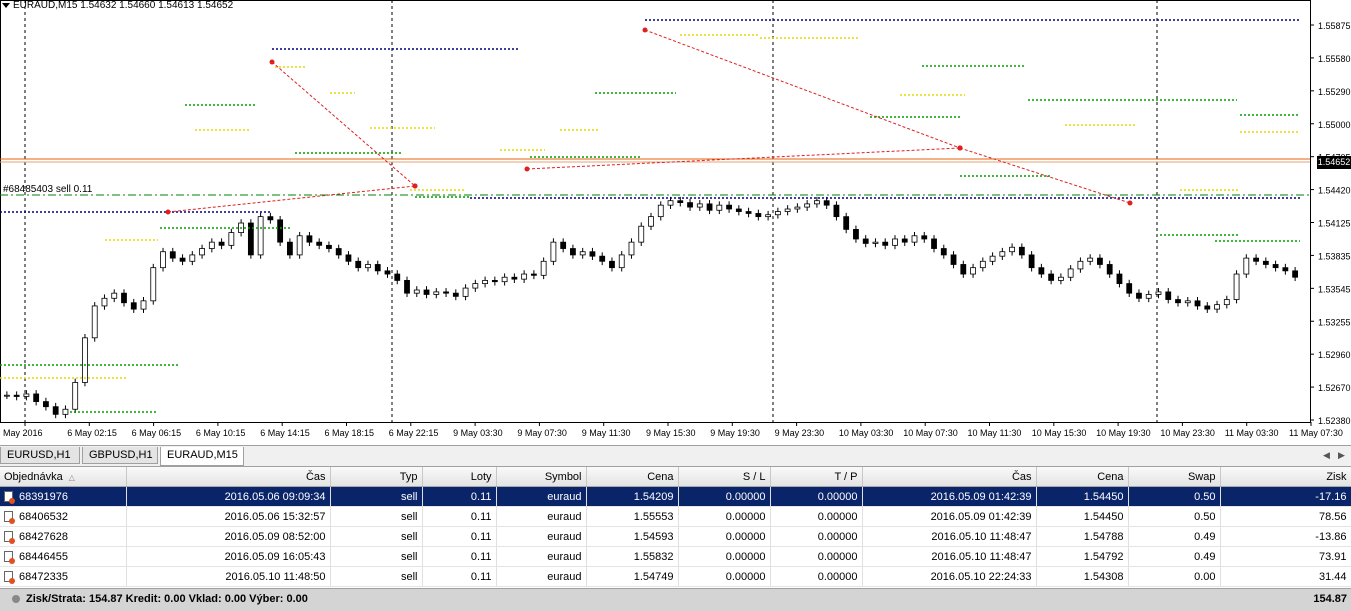 Image resolution: width=1351 pixels, height=611 pixels. I want to click on cell-close-time: 2016.05.10 11:48:47, so click(949, 556).